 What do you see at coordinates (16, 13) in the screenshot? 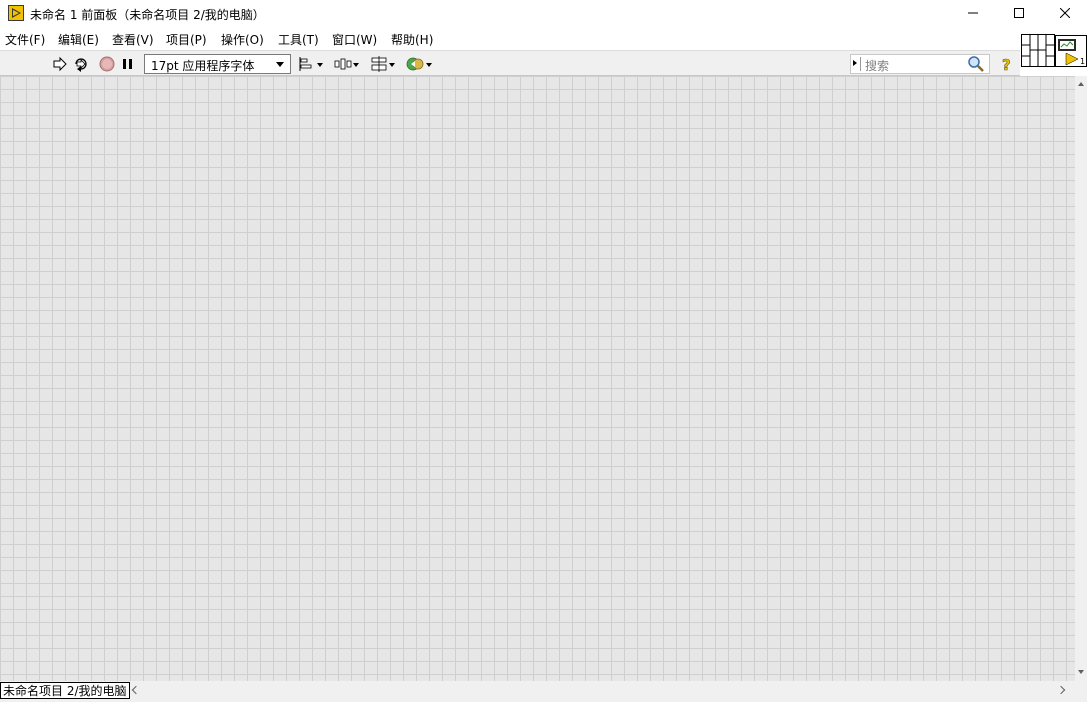
I see `labview-run-icon` at bounding box center [16, 13].